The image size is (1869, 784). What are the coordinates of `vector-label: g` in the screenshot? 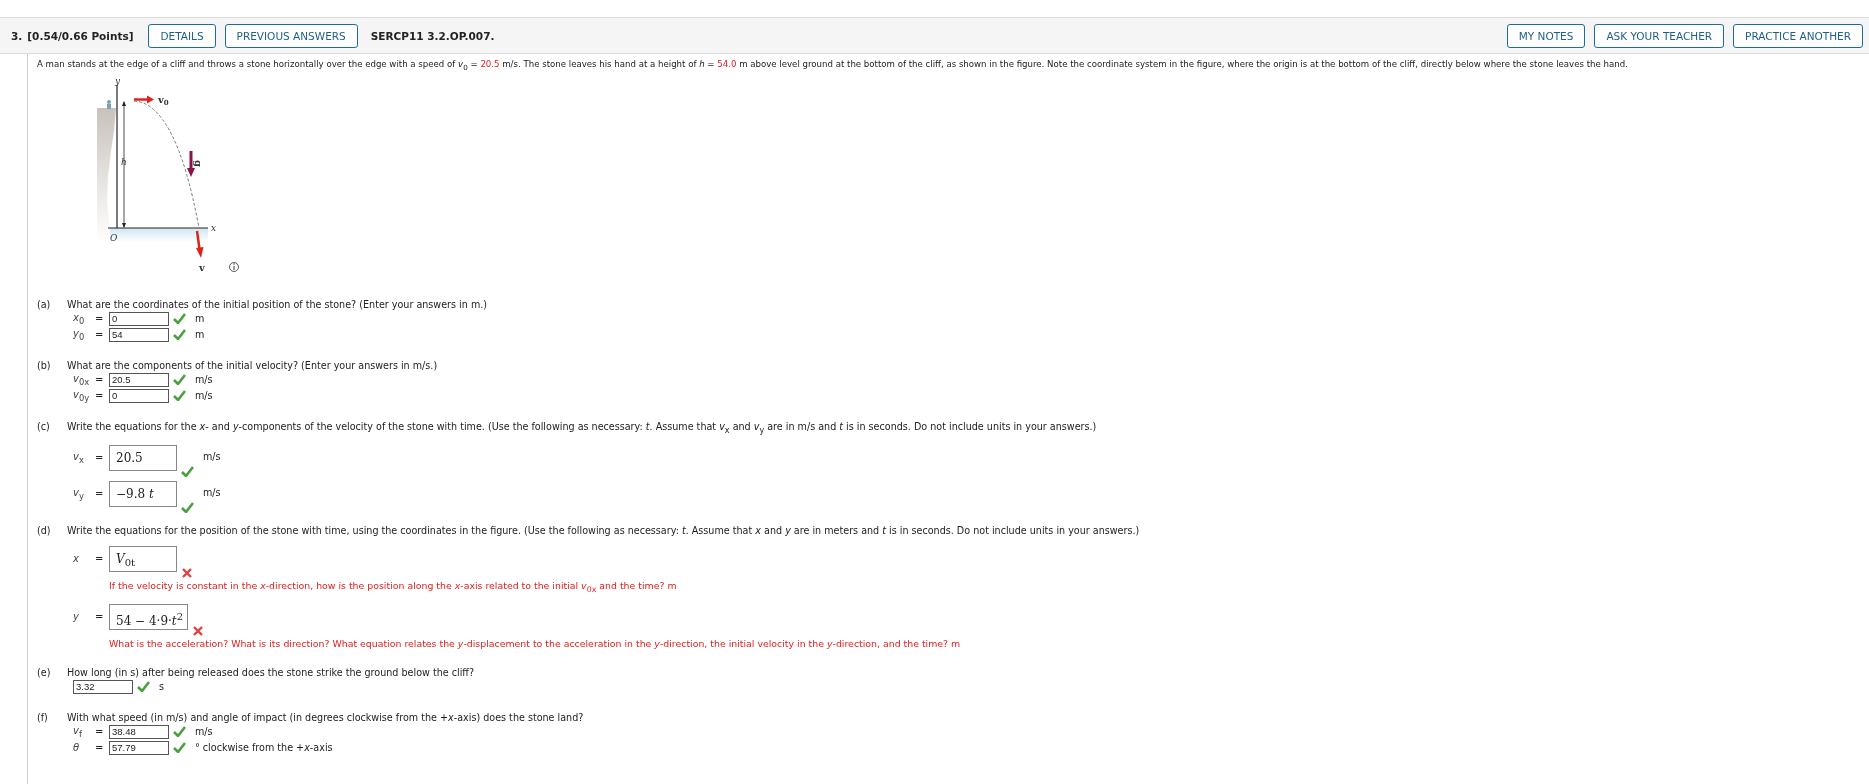 It's located at (198, 163).